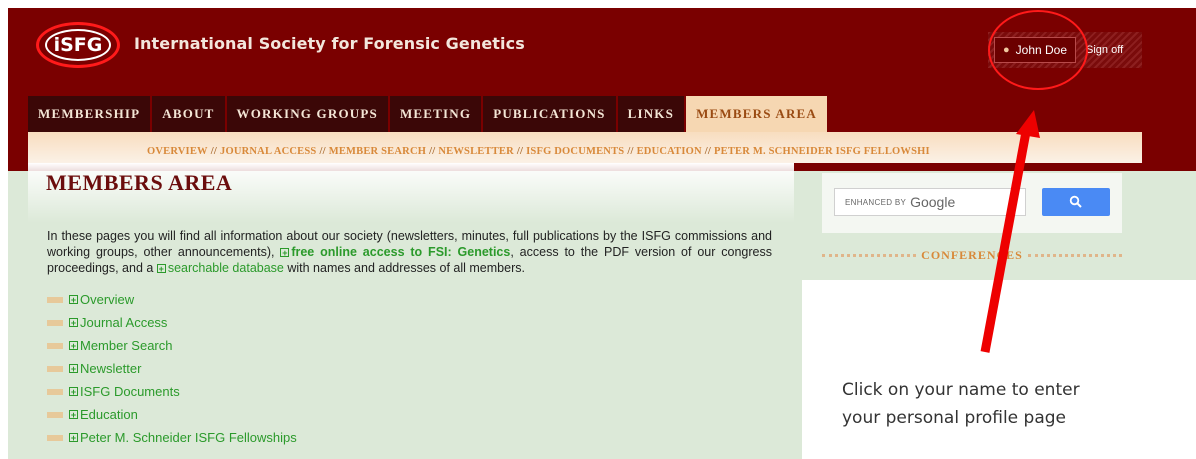 This screenshot has width=1196, height=459. Describe the element at coordinates (172, 322) in the screenshot. I see `list-item-journal-access: + Journal Access` at that location.